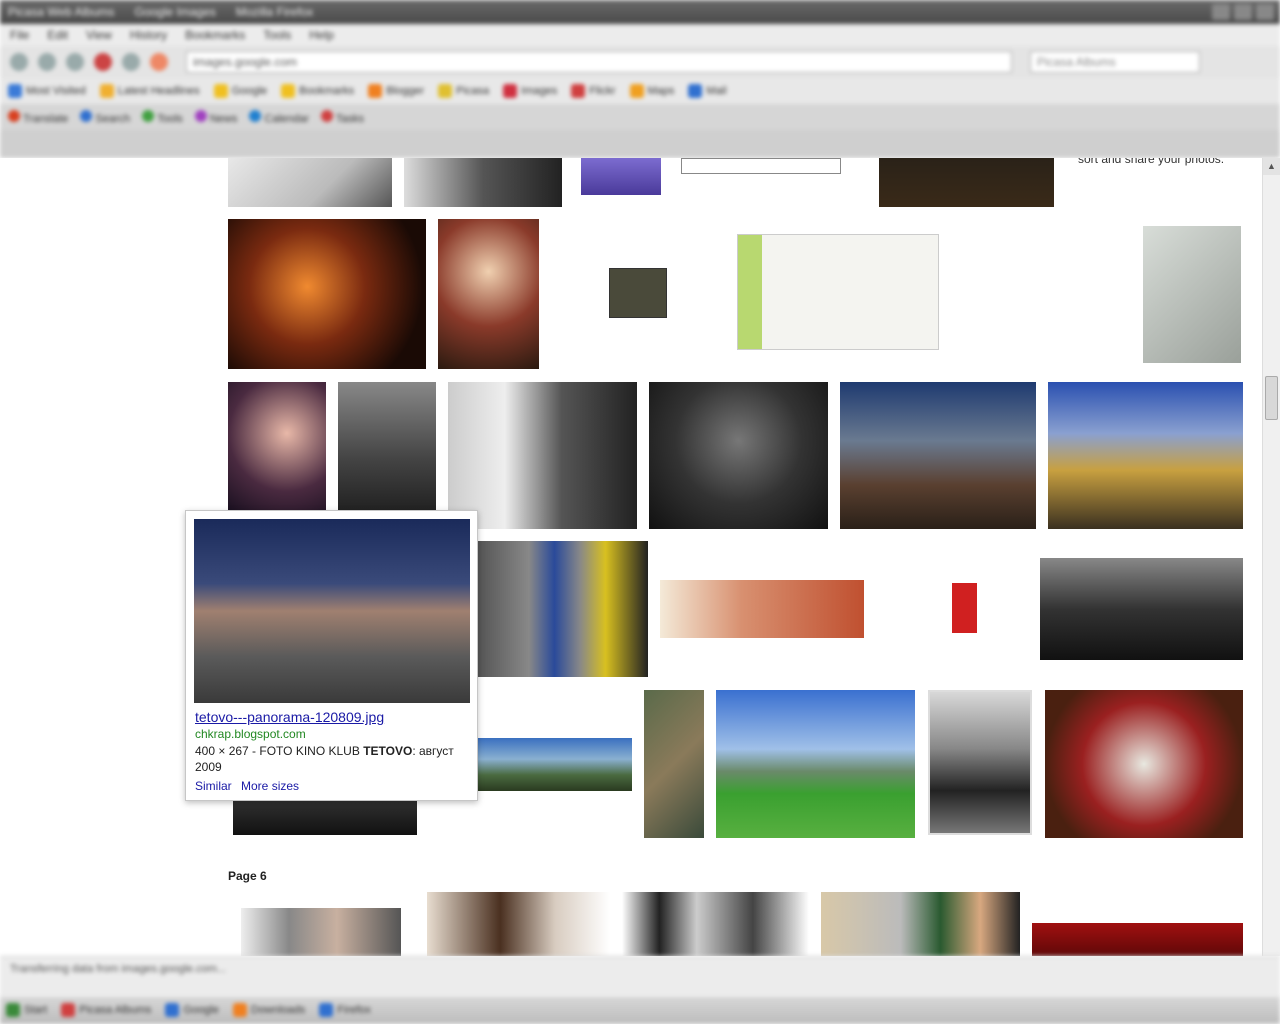  What do you see at coordinates (19, 62) in the screenshot?
I see `back-icon` at bounding box center [19, 62].